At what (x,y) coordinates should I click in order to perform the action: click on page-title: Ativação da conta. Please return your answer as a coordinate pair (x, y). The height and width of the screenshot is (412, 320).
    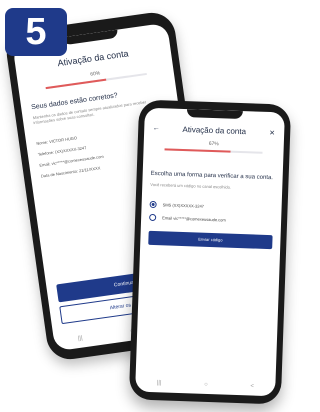
    Looking at the image, I should click on (214, 130).